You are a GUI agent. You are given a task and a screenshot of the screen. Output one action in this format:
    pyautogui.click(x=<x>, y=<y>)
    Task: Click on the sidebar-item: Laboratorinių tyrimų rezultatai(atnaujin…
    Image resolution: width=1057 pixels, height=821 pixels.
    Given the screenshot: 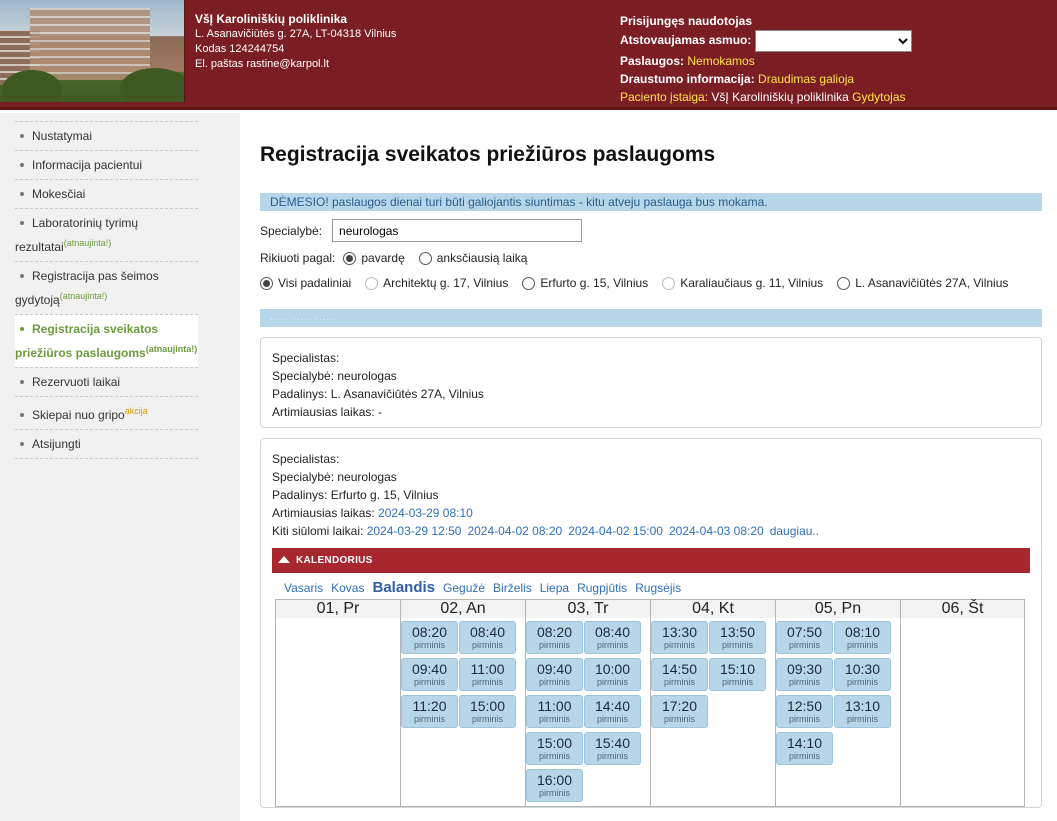 What is the action you would take?
    pyautogui.click(x=106, y=234)
    